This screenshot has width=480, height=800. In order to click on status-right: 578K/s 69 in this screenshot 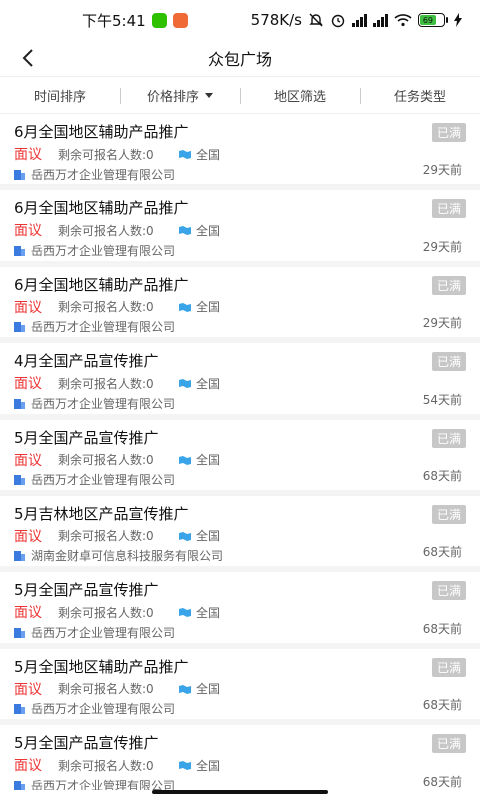, I will do `click(356, 20)`.